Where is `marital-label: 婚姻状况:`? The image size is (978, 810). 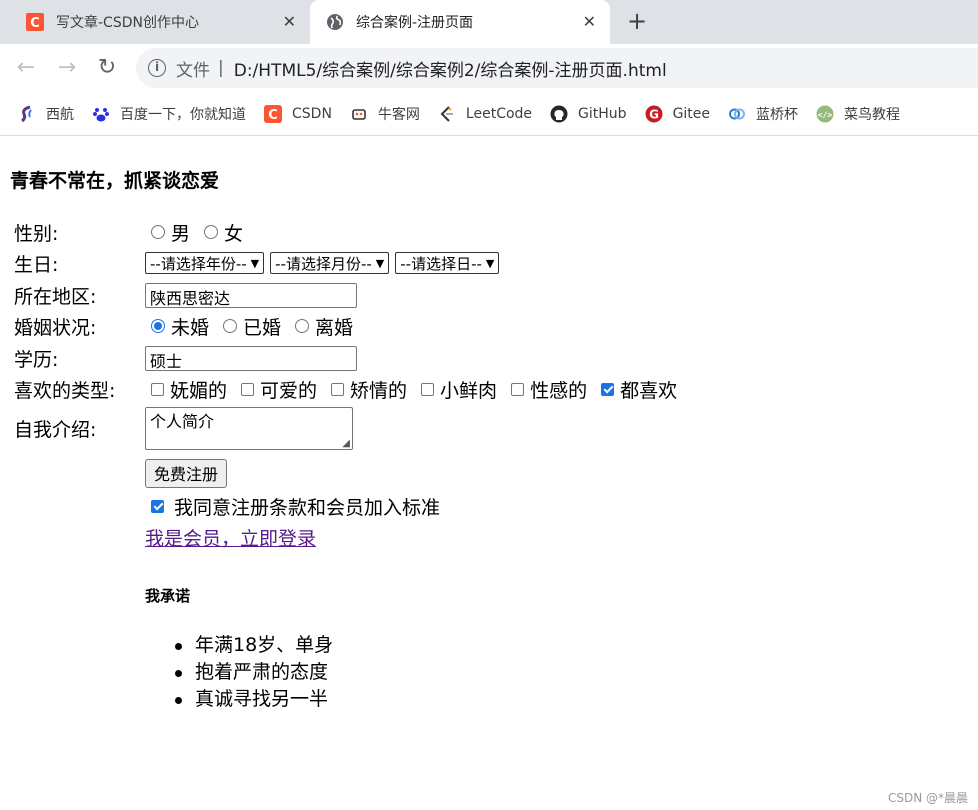 marital-label: 婚姻状况: is located at coordinates (55, 327).